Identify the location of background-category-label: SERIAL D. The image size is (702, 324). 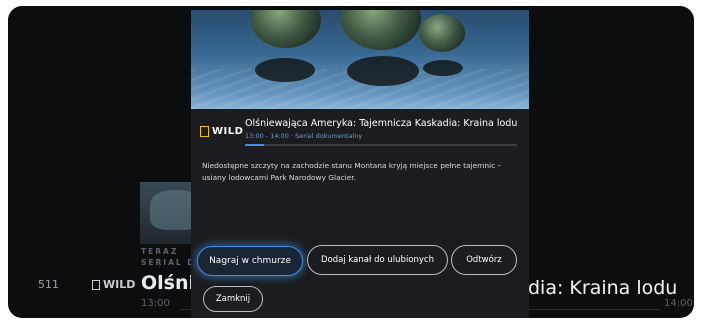
(168, 262).